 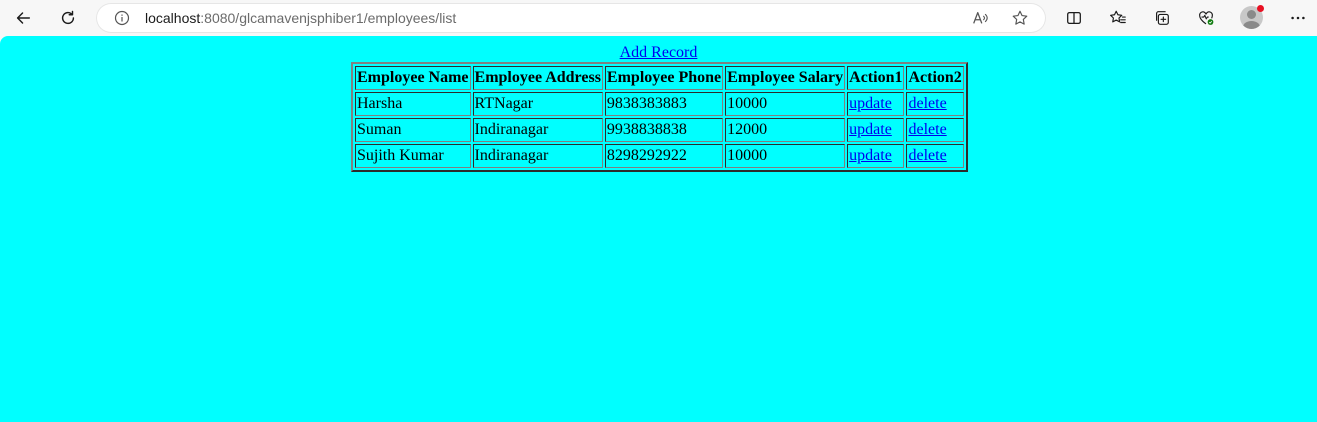 I want to click on info-icon, so click(x=122, y=18).